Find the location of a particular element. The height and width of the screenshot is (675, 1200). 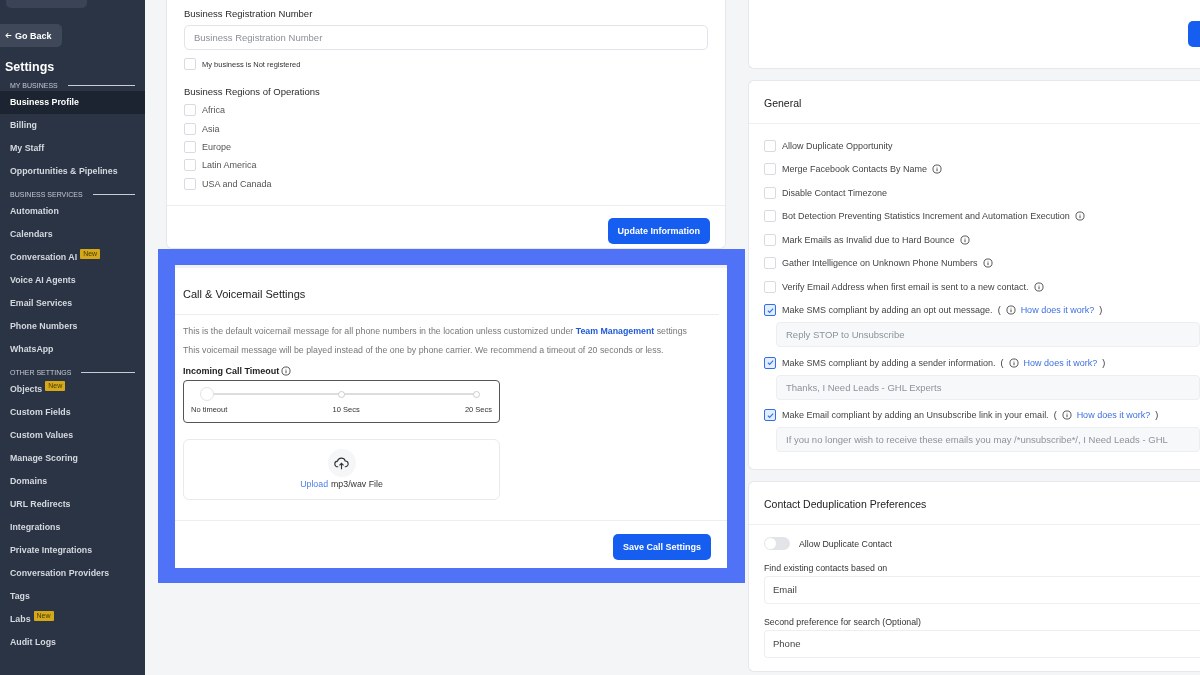

field-label: Business Regions of Operations is located at coordinates (252, 91).